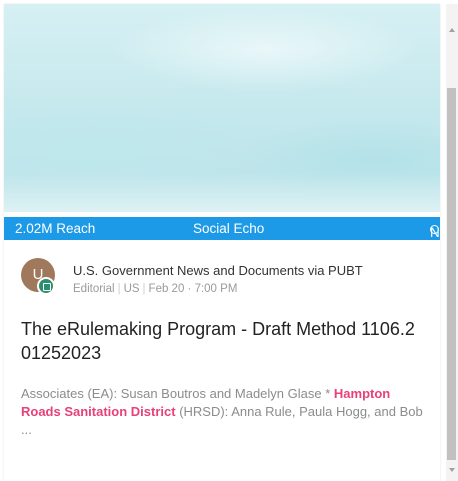 This screenshot has width=458, height=481. Describe the element at coordinates (131, 289) in the screenshot. I see `meta-country: US` at that location.